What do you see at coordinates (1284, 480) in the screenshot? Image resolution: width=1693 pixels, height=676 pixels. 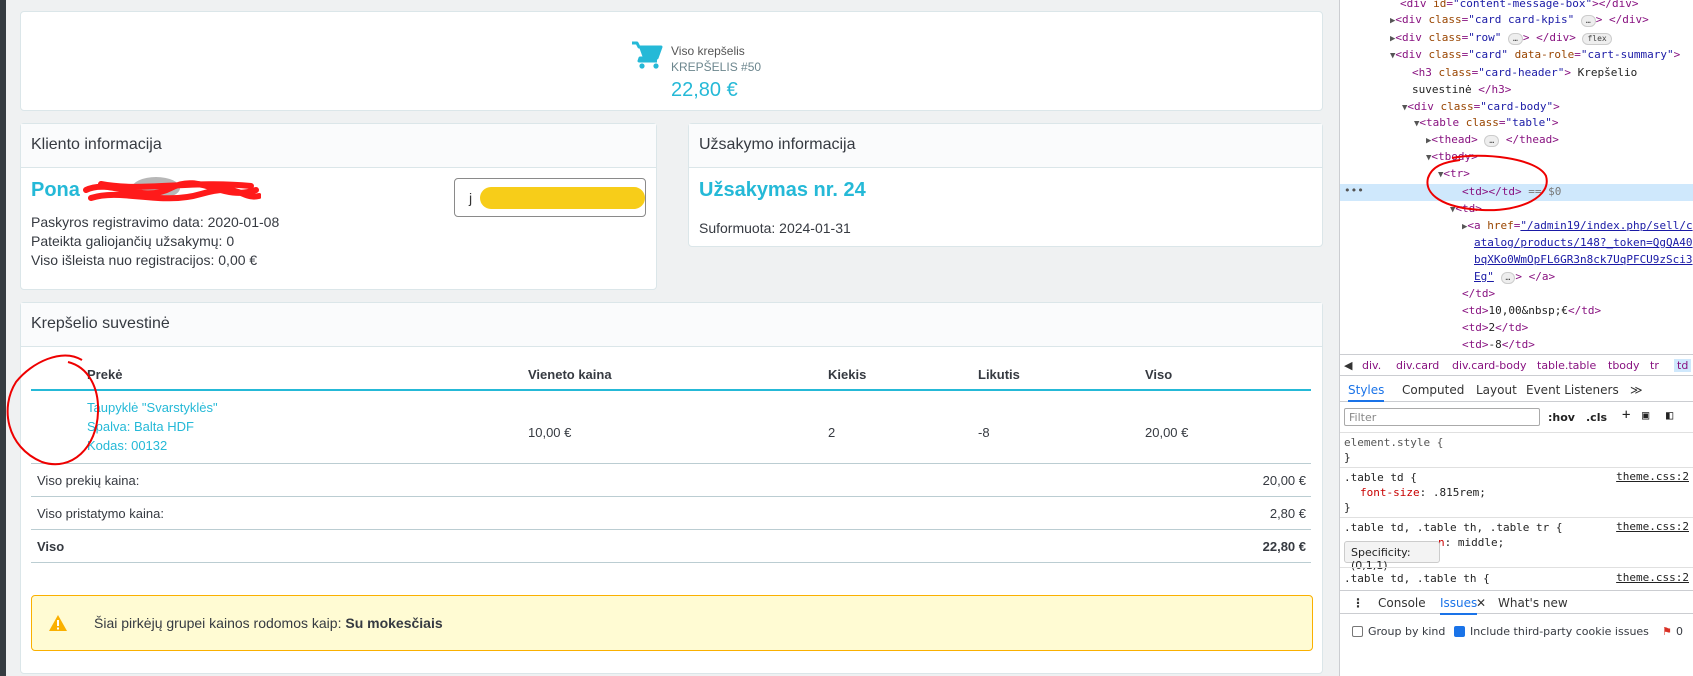 I see `products-total-value: 20,00 €` at bounding box center [1284, 480].